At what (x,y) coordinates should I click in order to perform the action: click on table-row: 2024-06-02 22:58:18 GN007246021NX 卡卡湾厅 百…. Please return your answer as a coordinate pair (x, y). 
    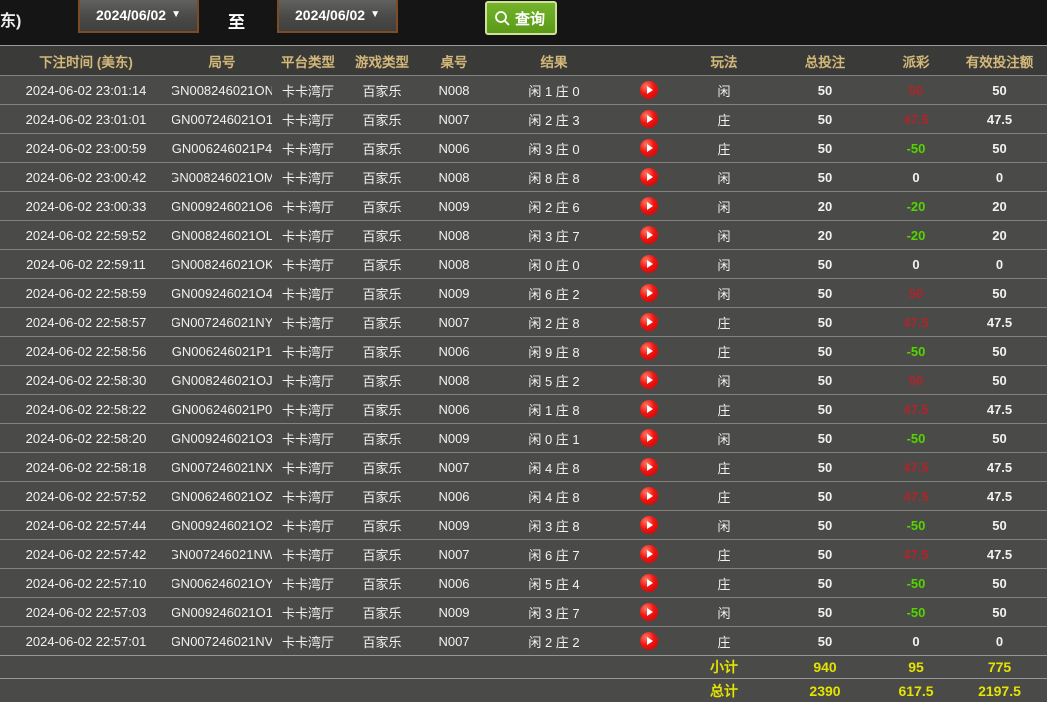
    Looking at the image, I should click on (523, 466).